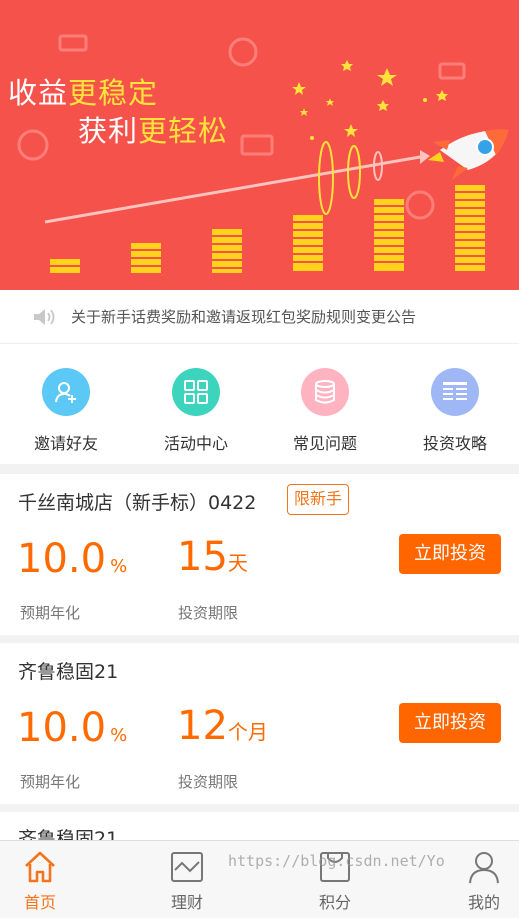 Image resolution: width=519 pixels, height=918 pixels. Describe the element at coordinates (83, 93) in the screenshot. I see `banner-headline-1: 收益更稳定` at that location.